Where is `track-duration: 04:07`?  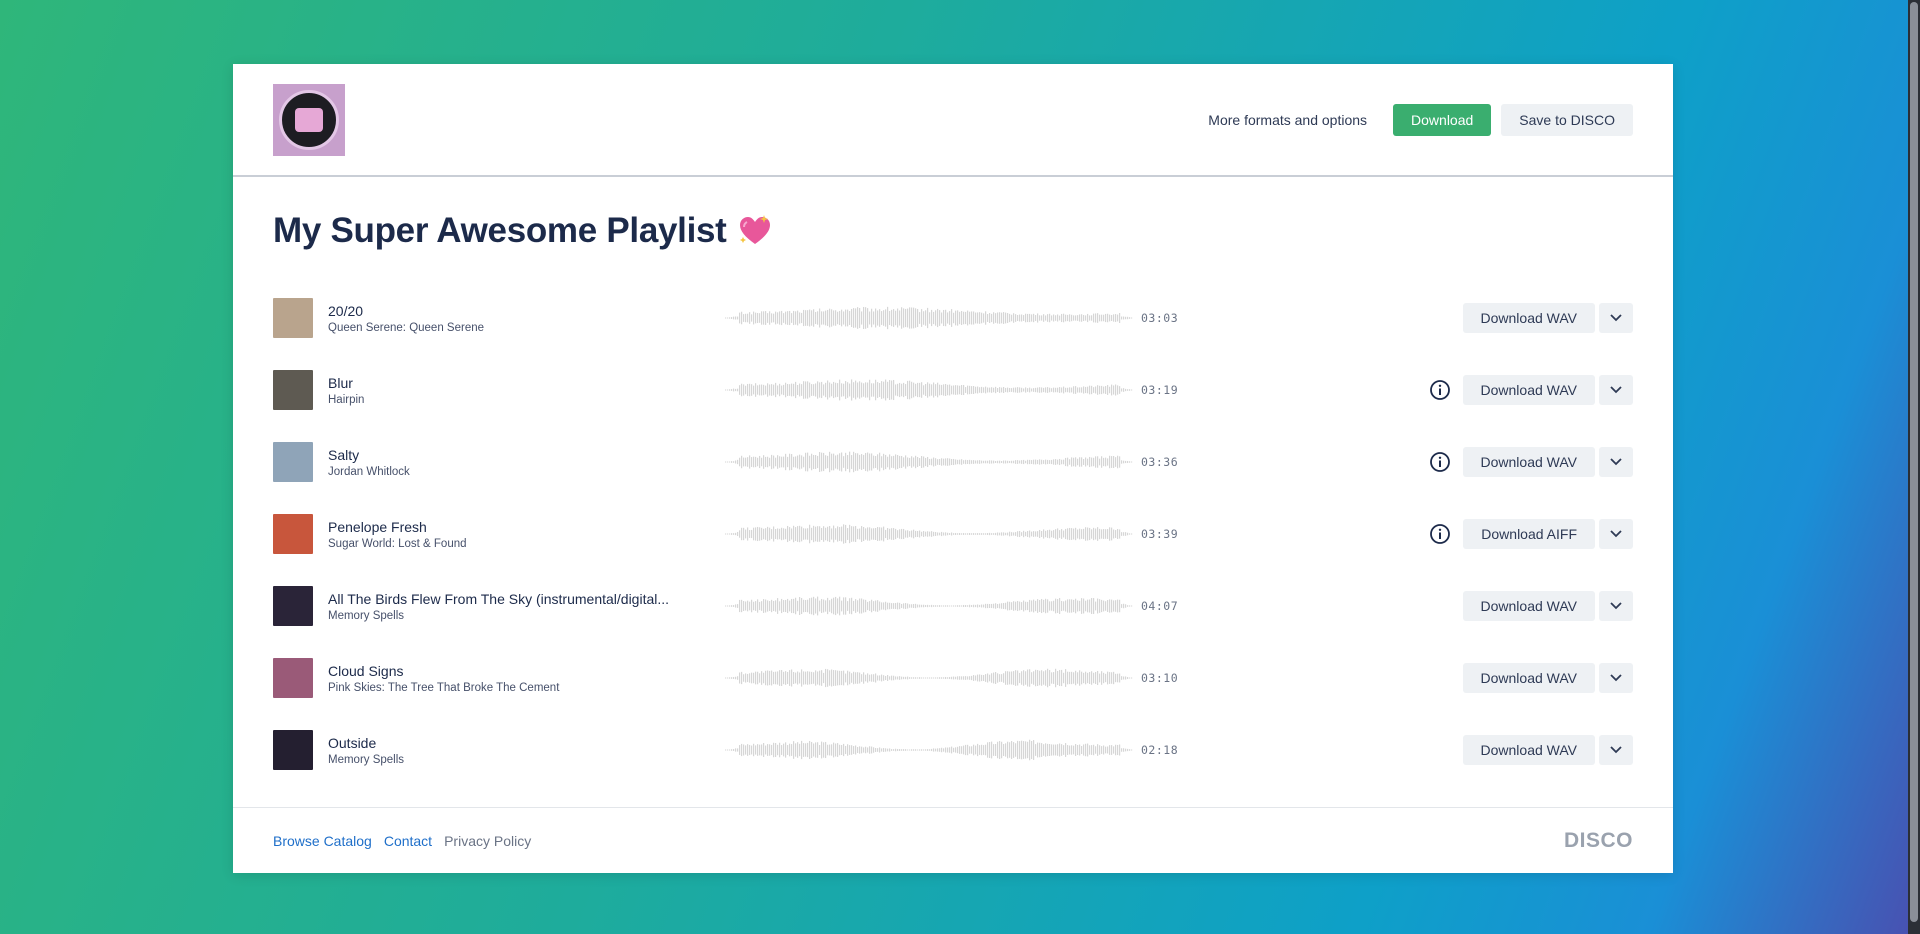 track-duration: 04:07 is located at coordinates (1160, 606).